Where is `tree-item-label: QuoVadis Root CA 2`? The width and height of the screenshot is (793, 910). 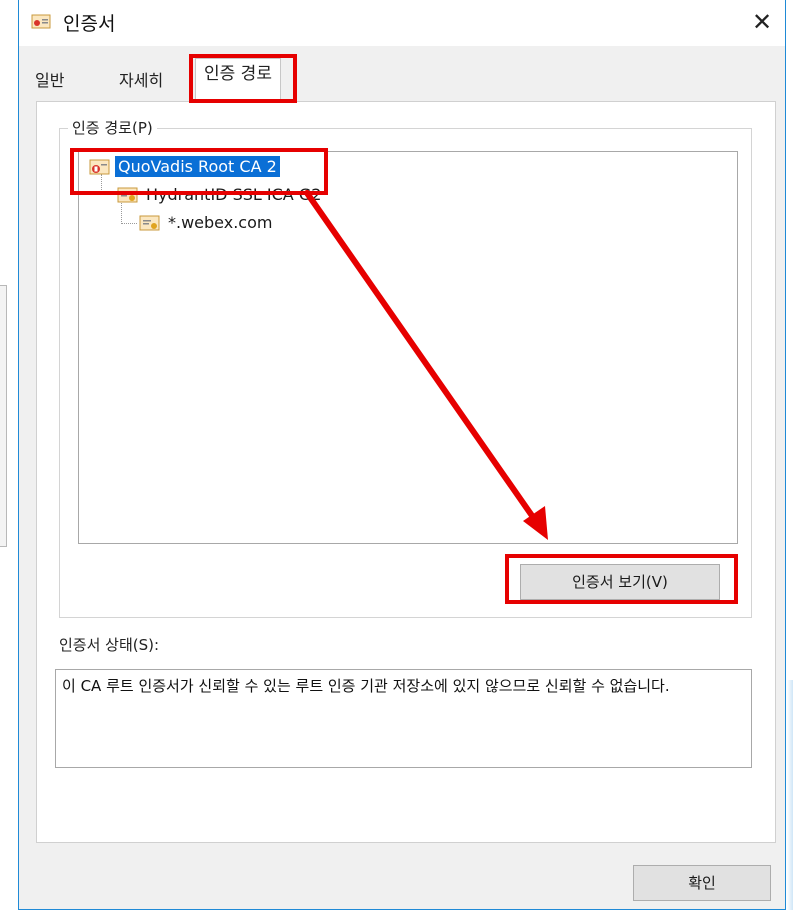 tree-item-label: QuoVadis Root CA 2 is located at coordinates (197, 166).